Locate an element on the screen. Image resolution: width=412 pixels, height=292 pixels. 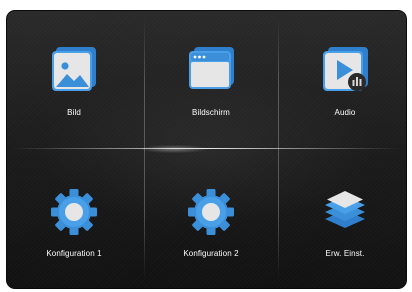
menu-item-label: Bild is located at coordinates (74, 112).